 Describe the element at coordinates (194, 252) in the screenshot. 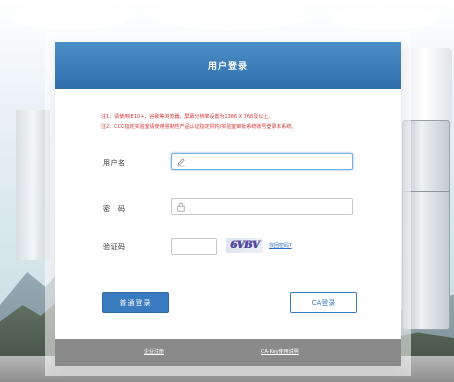

I see `captcha-input` at that location.